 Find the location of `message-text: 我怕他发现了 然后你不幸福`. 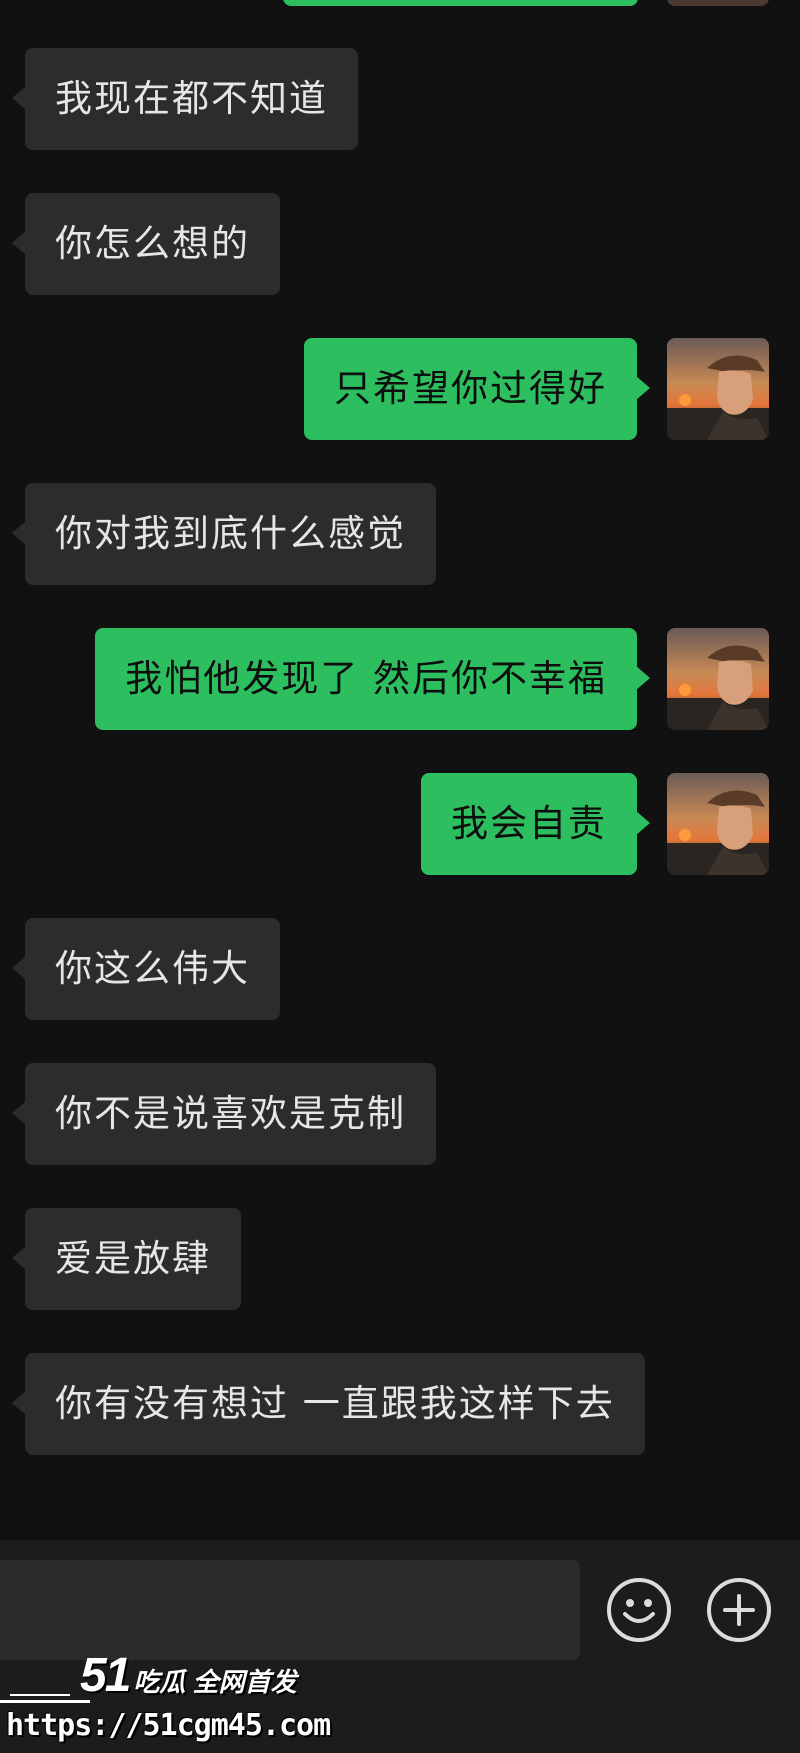

message-text: 我怕他发现了 然后你不幸福 is located at coordinates (366, 678).